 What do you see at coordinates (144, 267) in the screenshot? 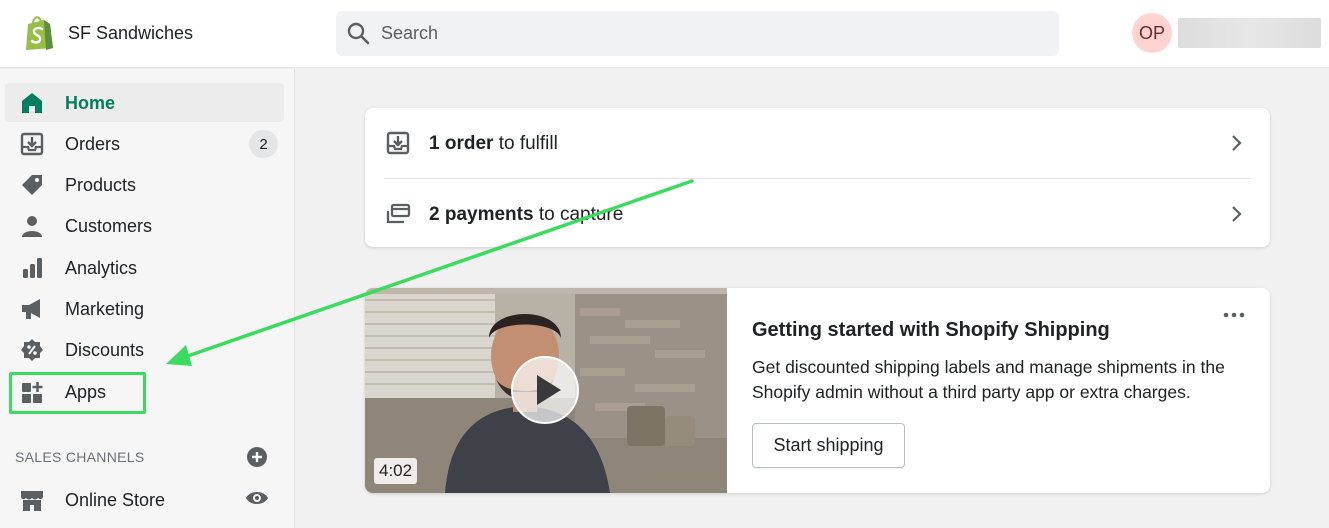
I see `sidebar-item-analytics: Analytics` at bounding box center [144, 267].